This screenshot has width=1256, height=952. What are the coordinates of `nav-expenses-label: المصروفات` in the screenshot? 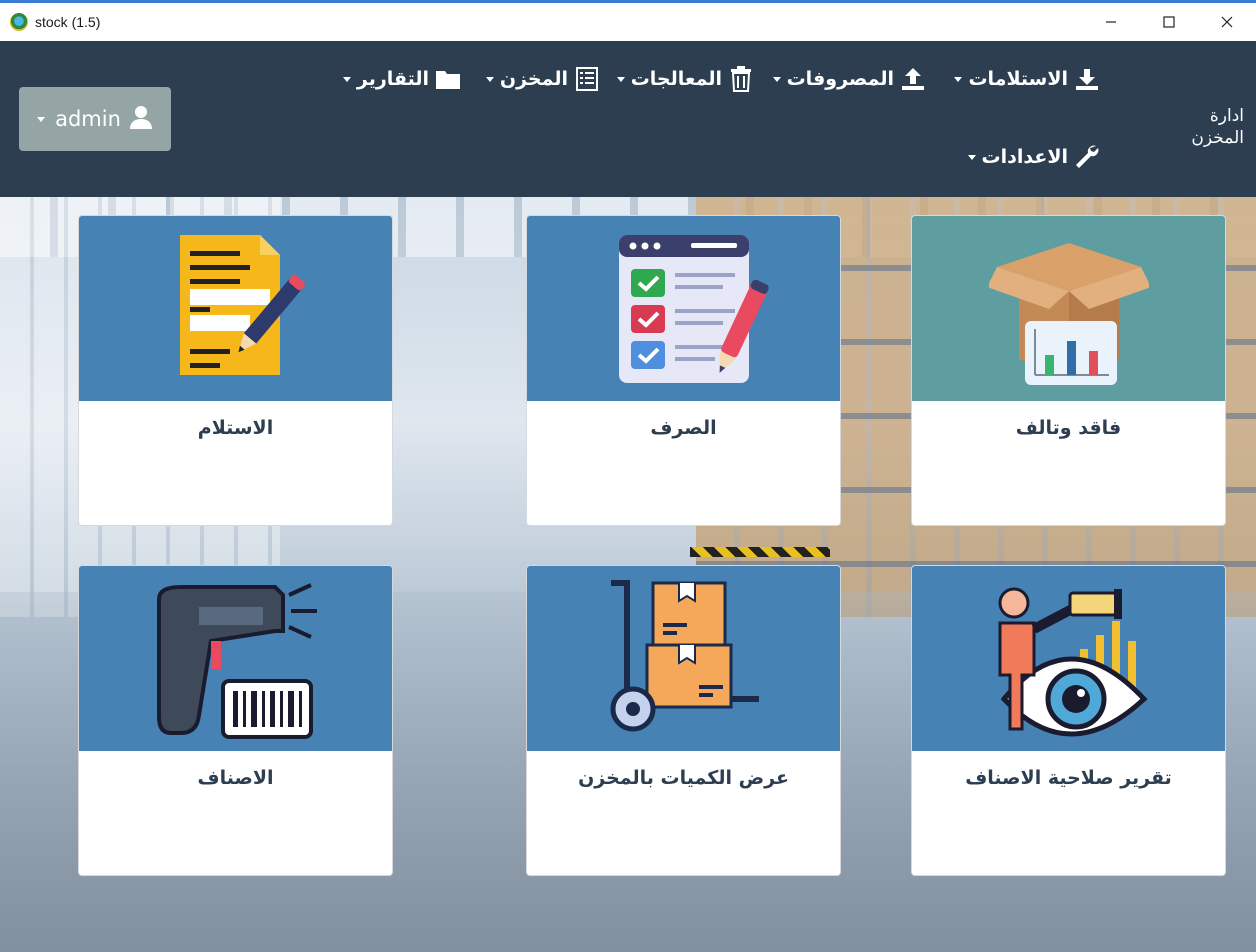 It's located at (840, 79).